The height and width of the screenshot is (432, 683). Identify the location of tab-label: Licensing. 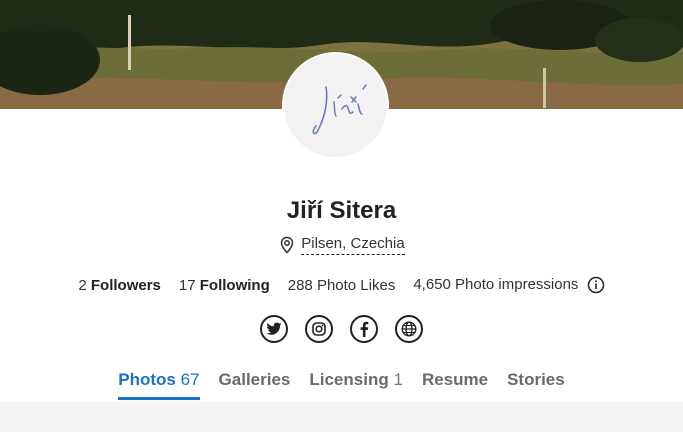
(349, 379).